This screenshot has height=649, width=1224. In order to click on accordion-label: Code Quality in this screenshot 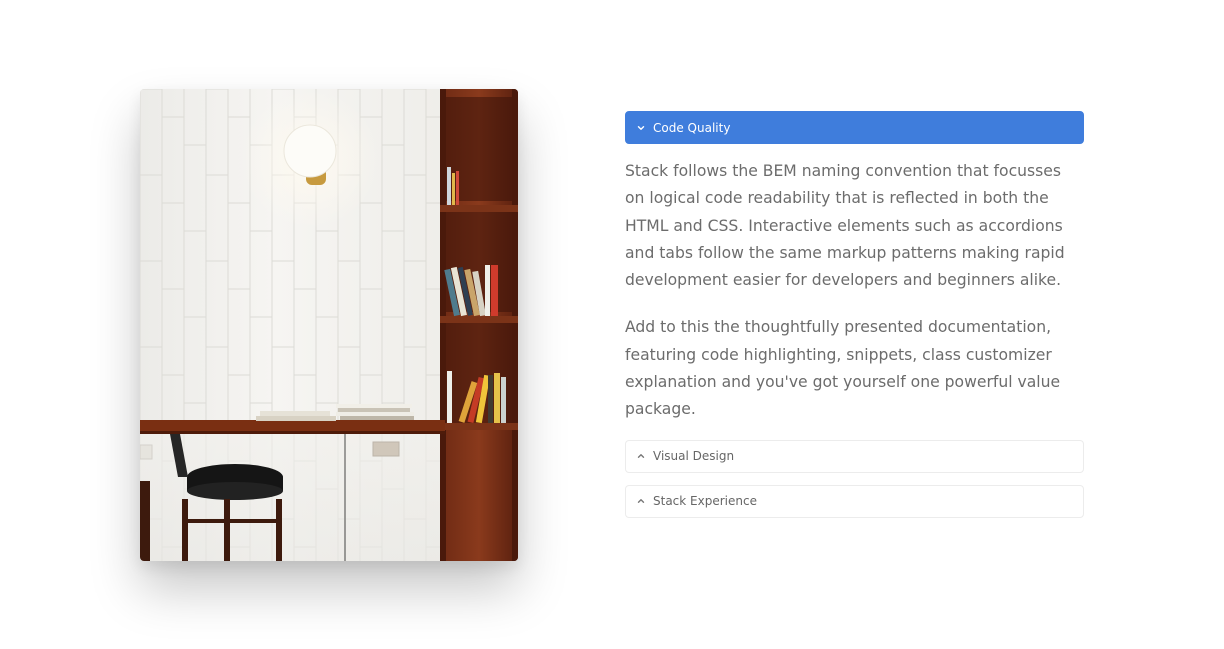, I will do `click(692, 127)`.